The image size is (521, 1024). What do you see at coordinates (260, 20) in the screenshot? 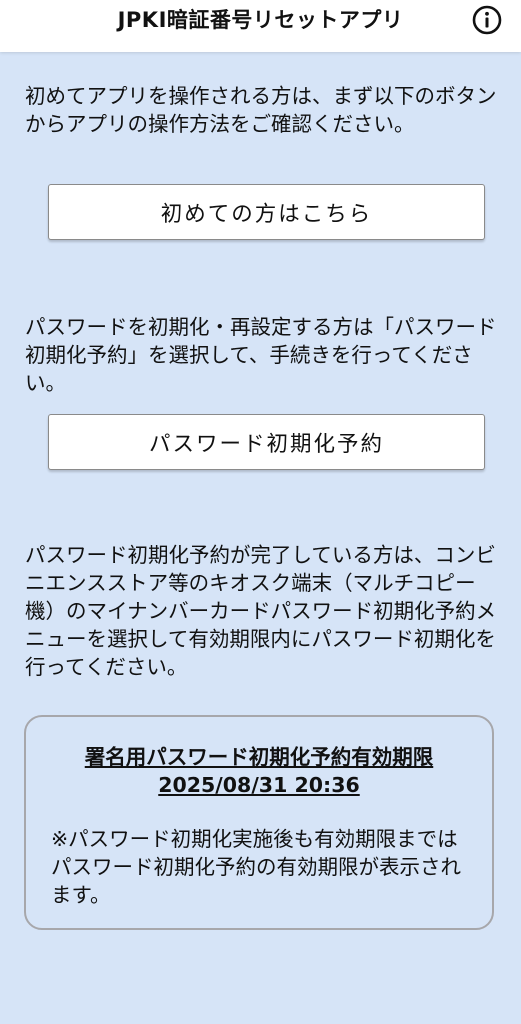
I see `app-title: JPKI暗証番号リセットアプリ` at bounding box center [260, 20].